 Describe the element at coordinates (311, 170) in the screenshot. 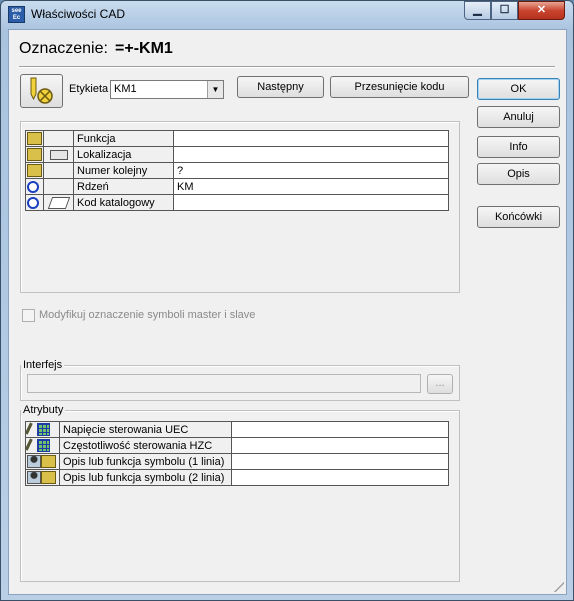

I see `property-value: ?` at that location.